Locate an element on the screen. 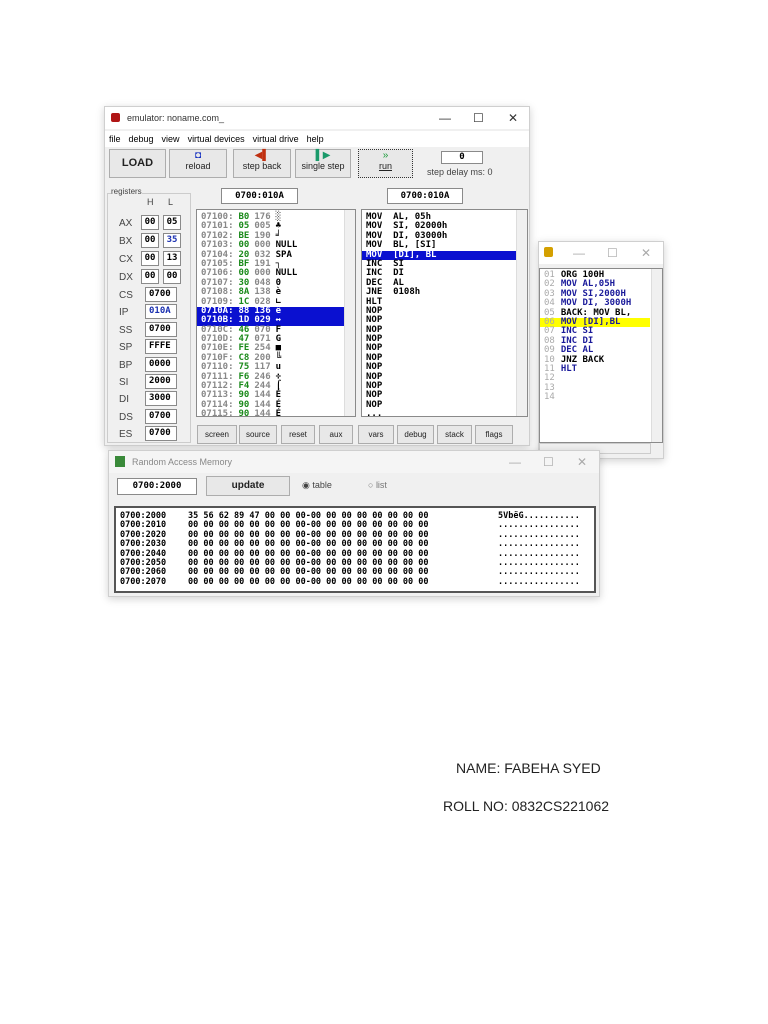 Image resolution: width=768 pixels, height=1024 pixels. source-minimize-icon: — is located at coordinates (579, 253).